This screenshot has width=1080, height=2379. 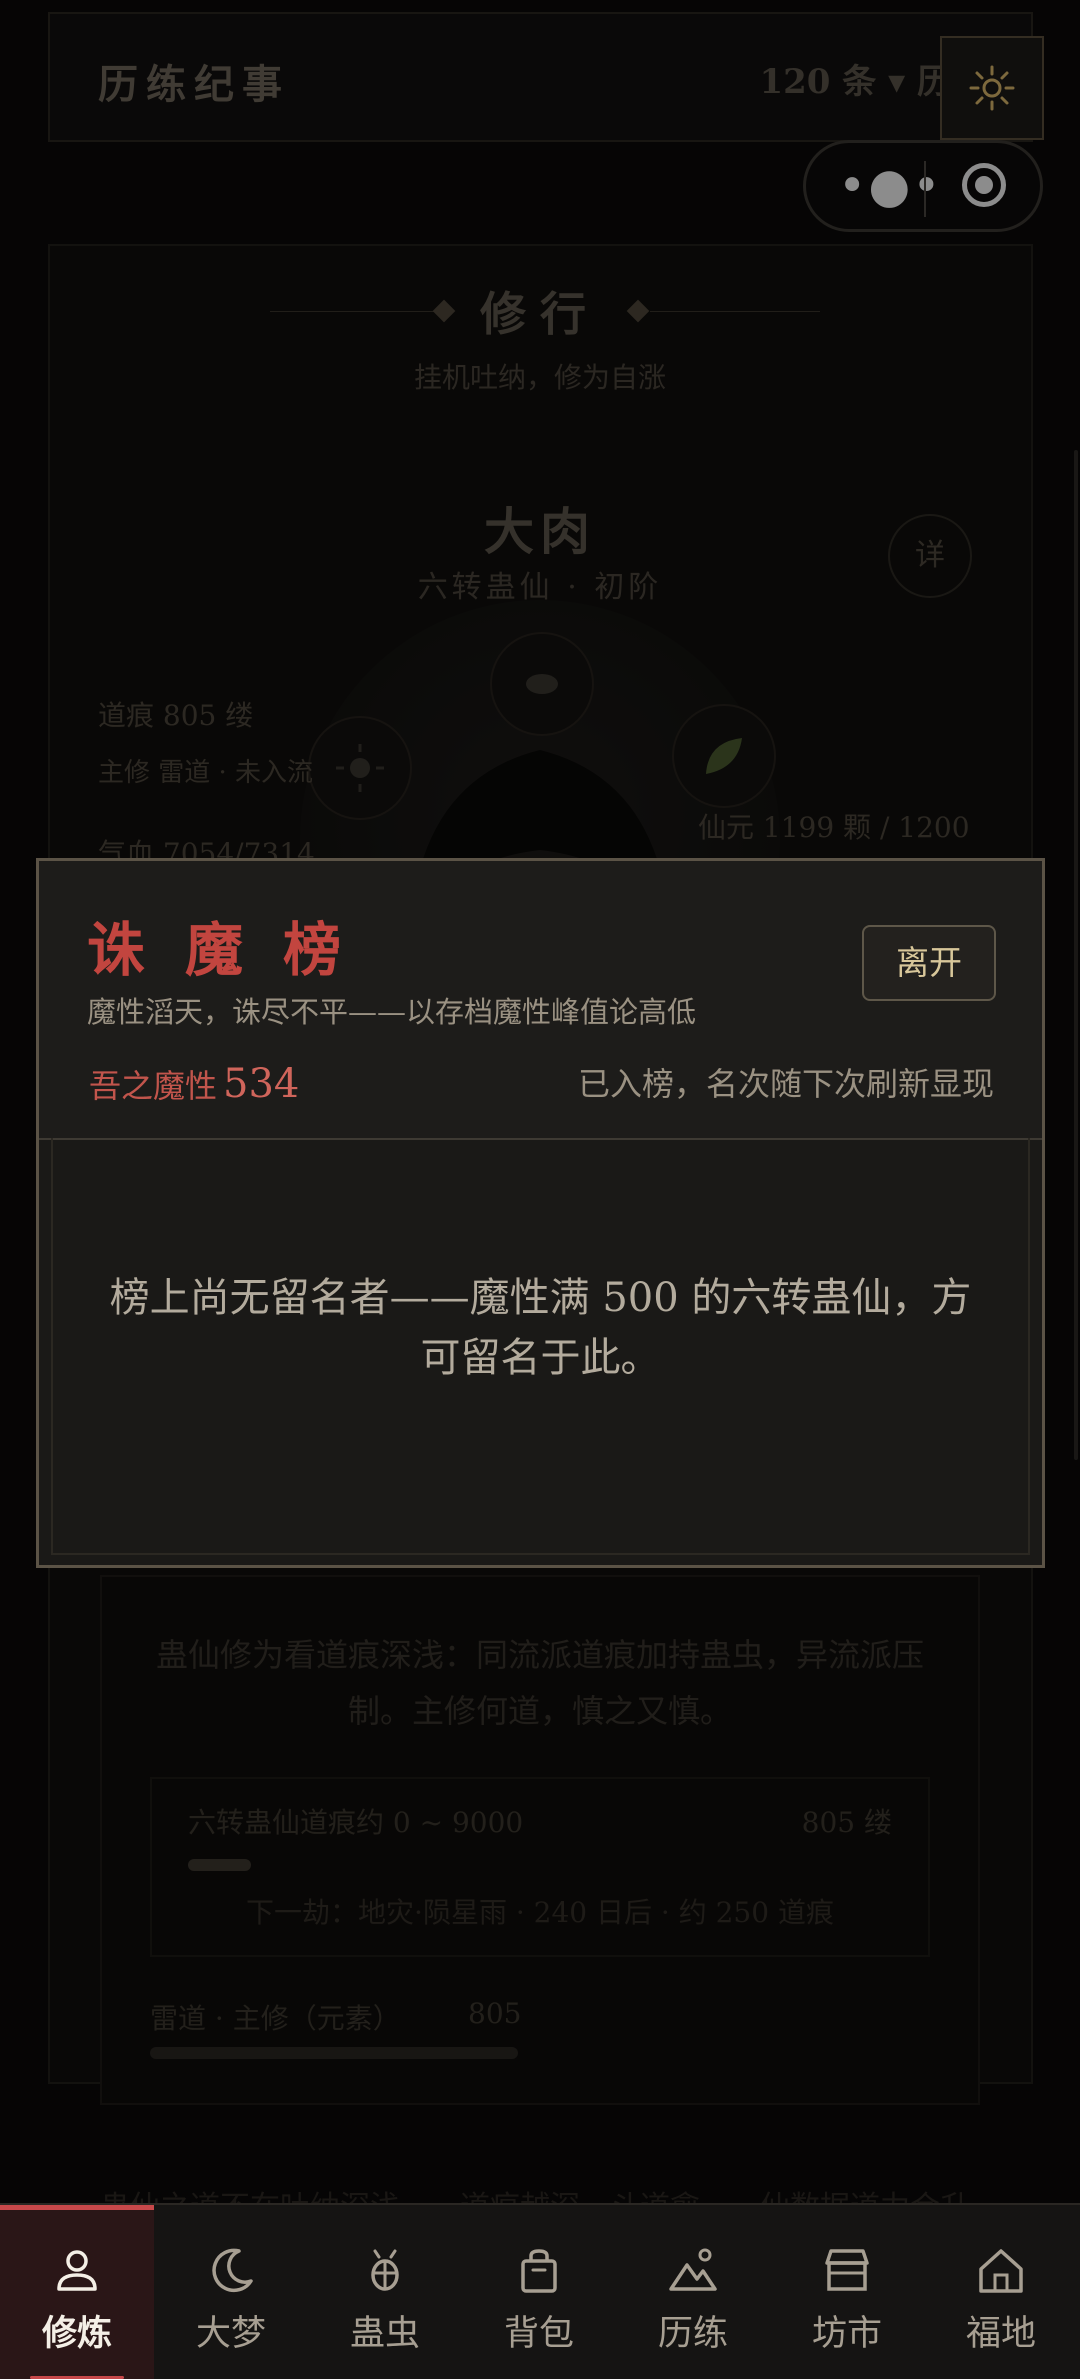 I want to click on rank-status-note: 已入榜，名次随下次刷新显现, so click(x=785, y=1084).